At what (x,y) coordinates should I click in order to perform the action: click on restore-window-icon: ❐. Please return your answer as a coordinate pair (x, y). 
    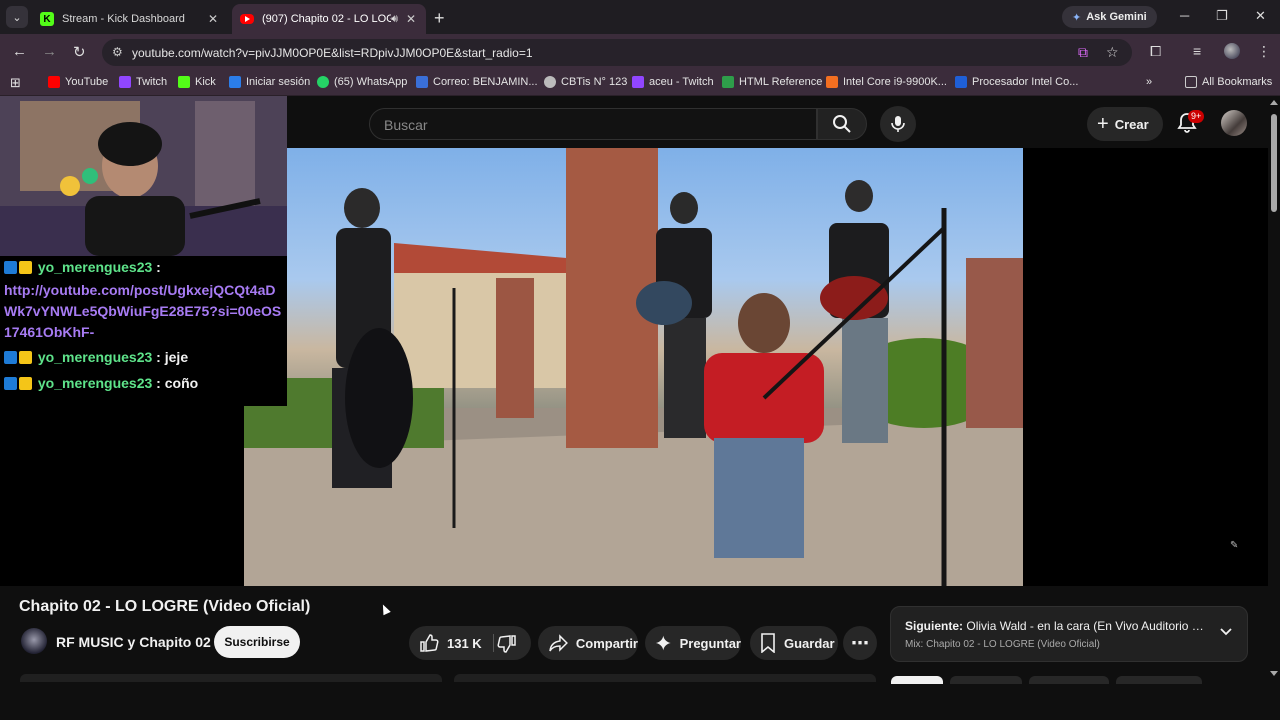
    Looking at the image, I should click on (1222, 16).